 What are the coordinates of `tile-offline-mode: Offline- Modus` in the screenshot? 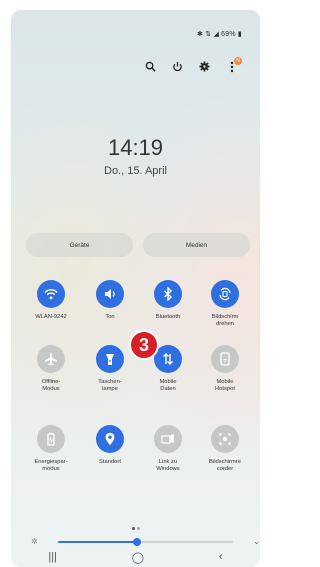 It's located at (51, 369).